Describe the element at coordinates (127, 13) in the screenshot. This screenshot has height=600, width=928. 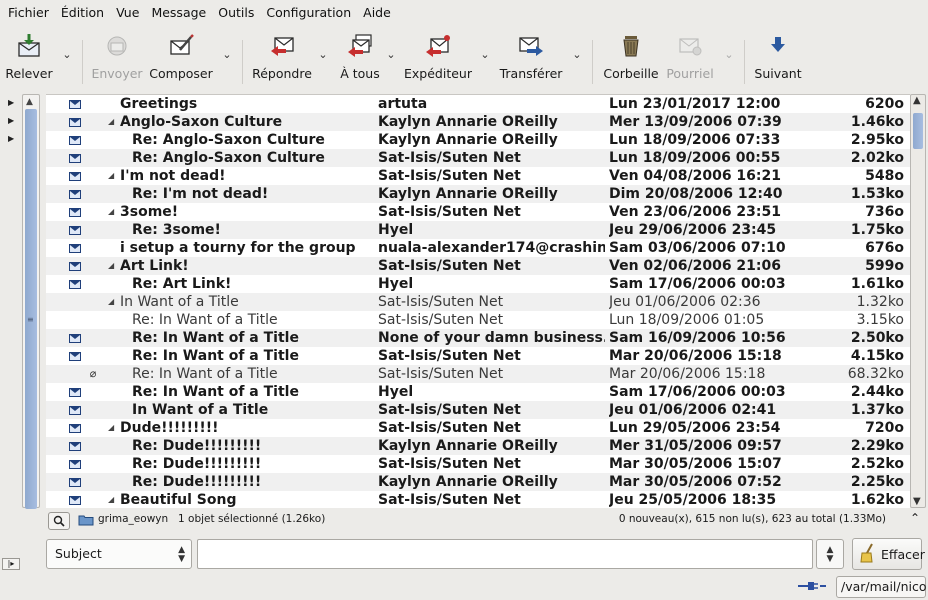
I see `menu-vue: Vue` at that location.